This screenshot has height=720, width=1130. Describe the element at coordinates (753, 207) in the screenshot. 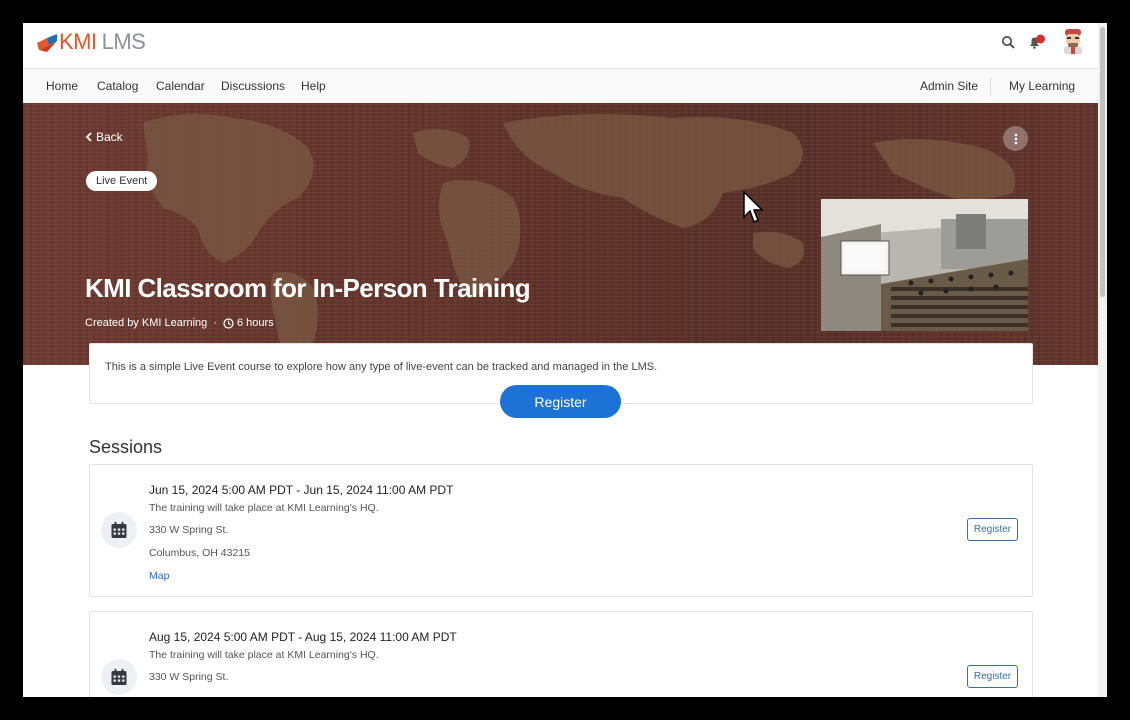

I see `mouse-pointer-icon` at that location.